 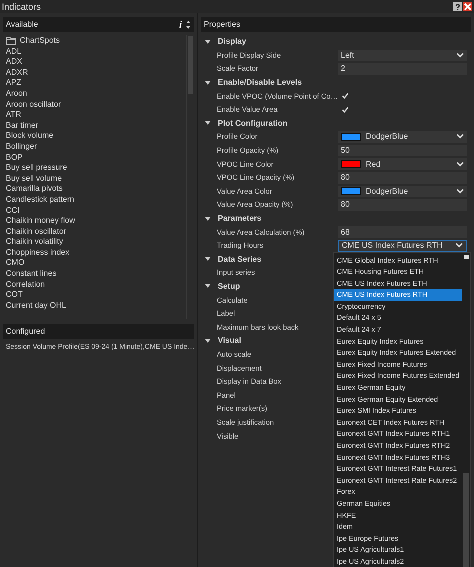 I want to click on help-icon, so click(x=457, y=6).